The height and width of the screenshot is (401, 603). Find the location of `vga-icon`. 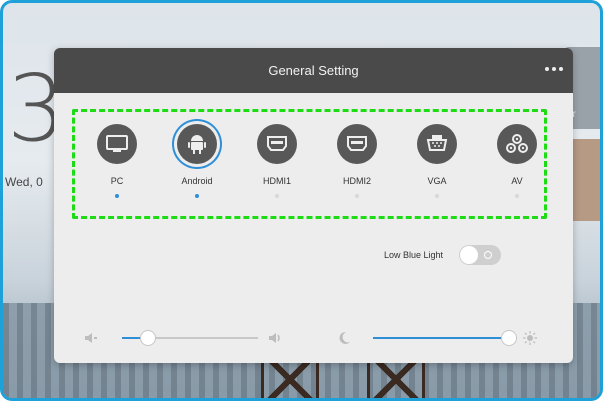

vga-icon is located at coordinates (437, 144).